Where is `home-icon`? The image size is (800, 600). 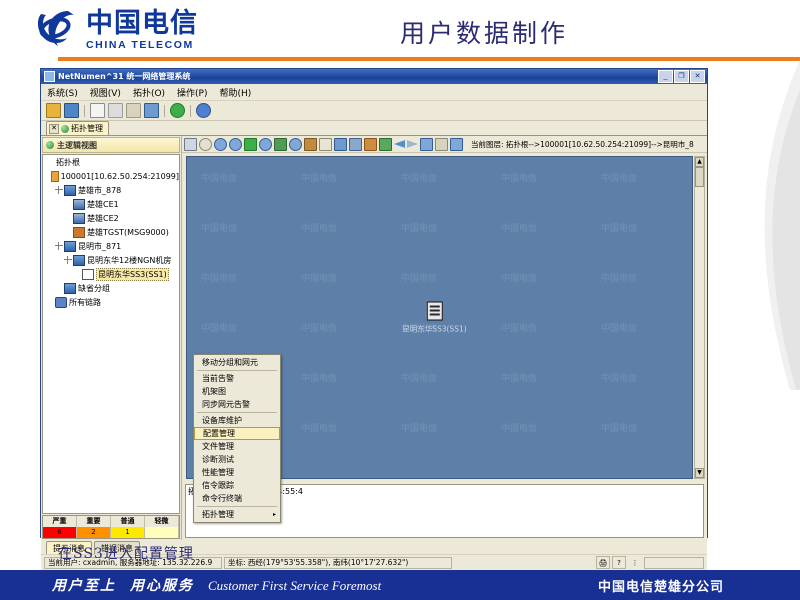 home-icon is located at coordinates (250, 144).